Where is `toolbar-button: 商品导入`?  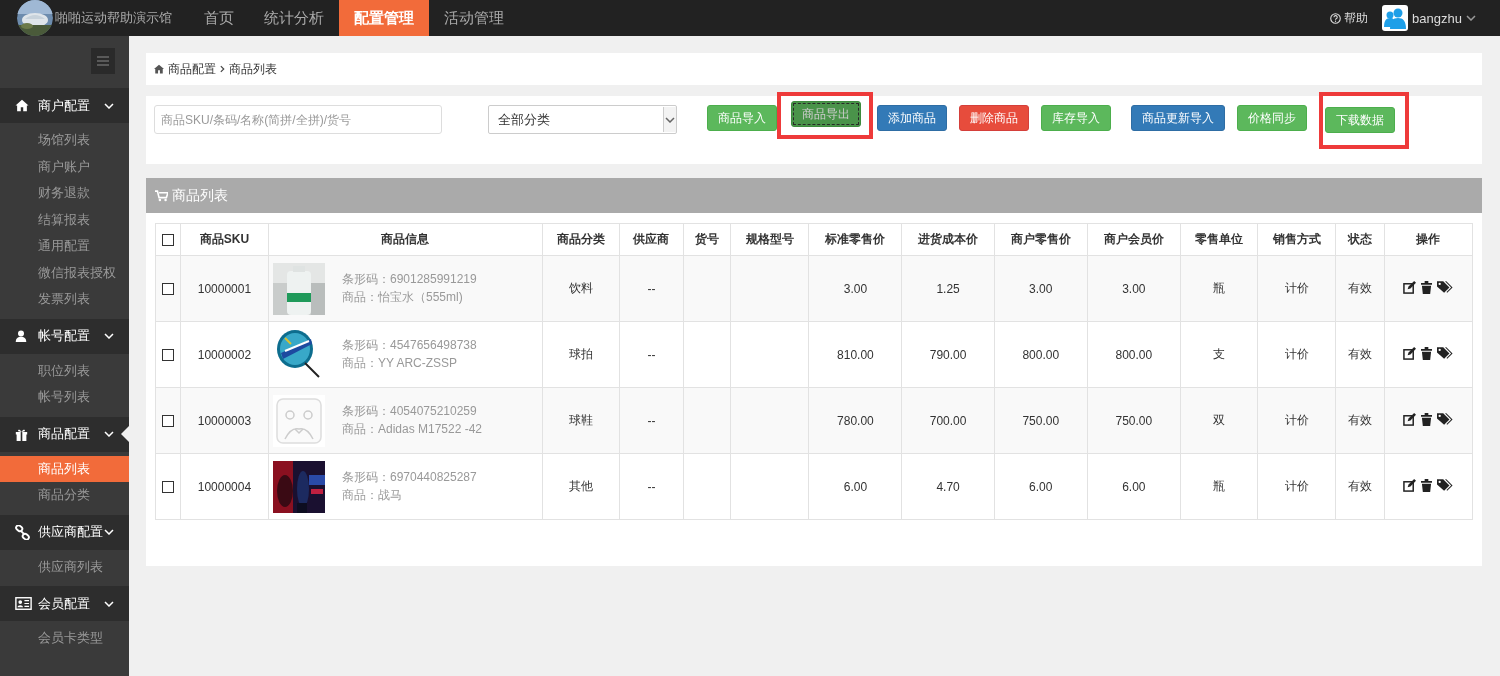 toolbar-button: 商品导入 is located at coordinates (742, 118).